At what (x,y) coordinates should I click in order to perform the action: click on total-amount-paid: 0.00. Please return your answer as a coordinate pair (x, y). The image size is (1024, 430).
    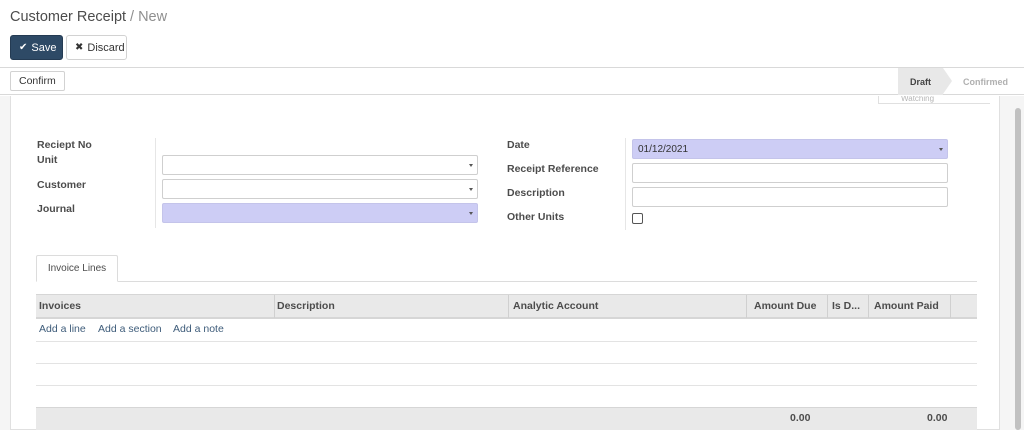
    Looking at the image, I should click on (937, 418).